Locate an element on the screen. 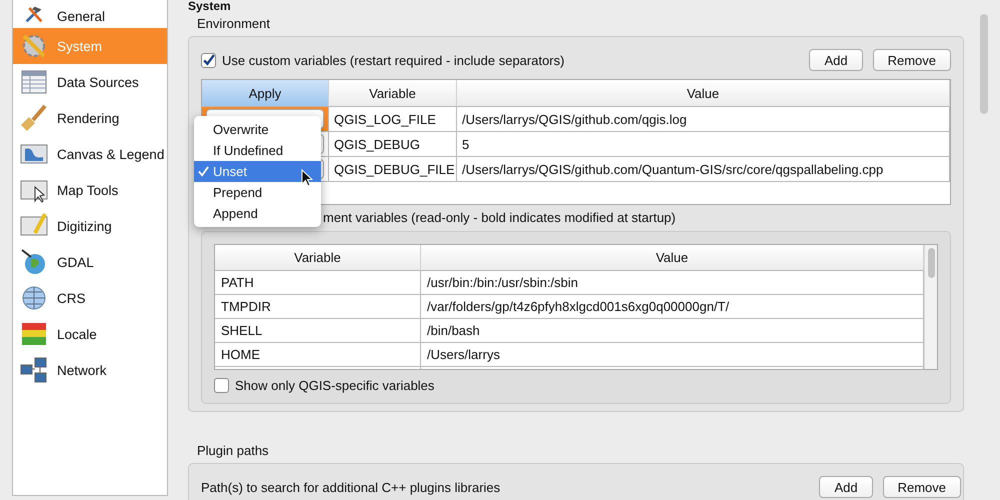 Image resolution: width=1000 pixels, height=500 pixels. checkbox-label: Show only QGIS-specific variables is located at coordinates (334, 385).